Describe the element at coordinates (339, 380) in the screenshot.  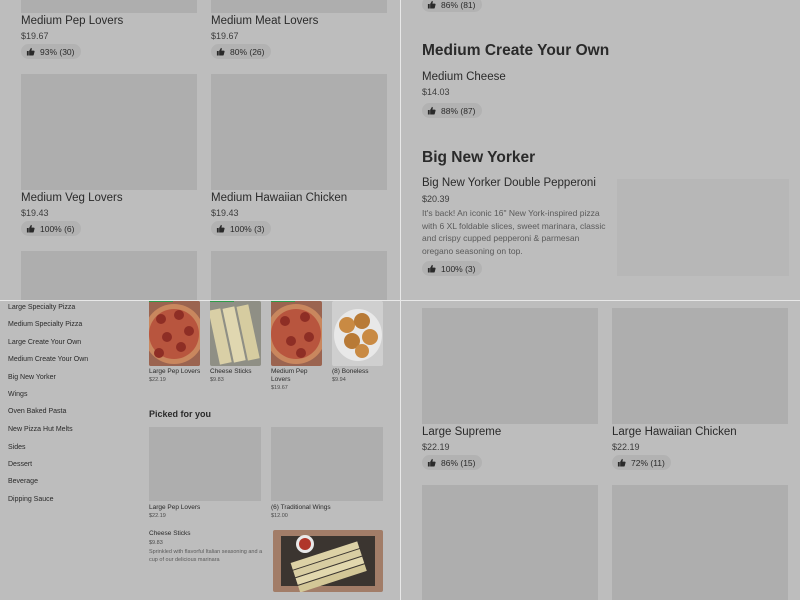
I see `featured-price: $9.94` at that location.